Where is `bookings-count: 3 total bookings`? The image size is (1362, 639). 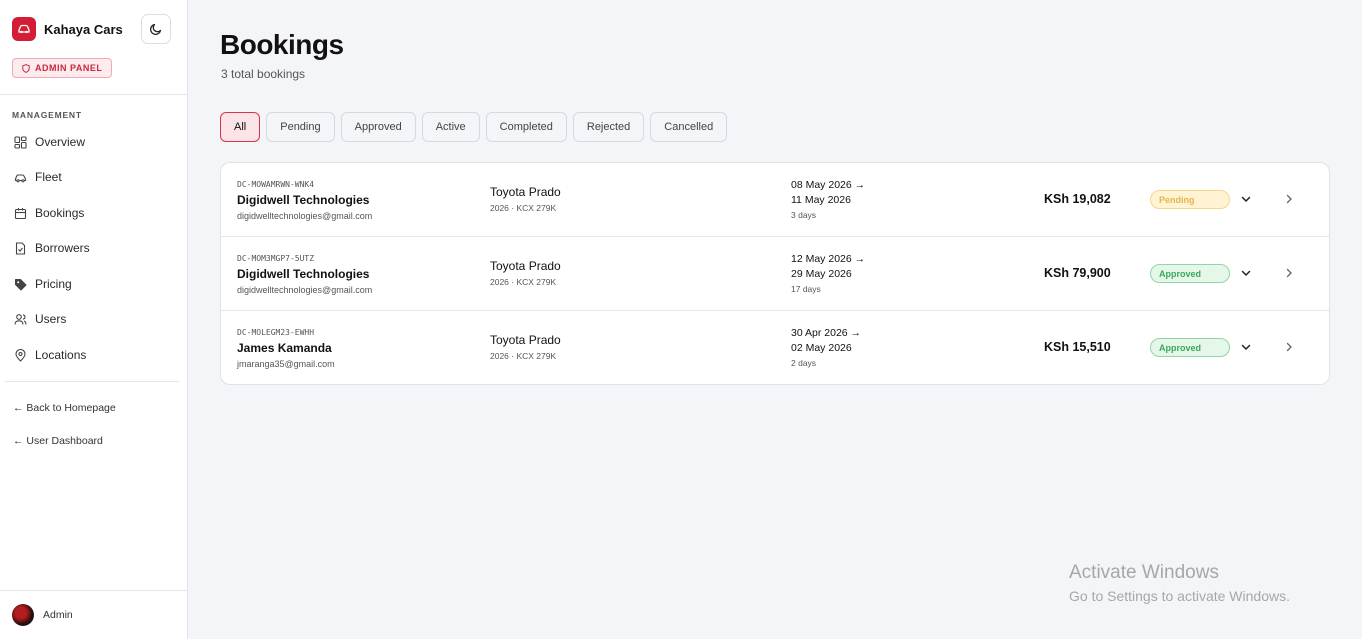 bookings-count: 3 total bookings is located at coordinates (263, 74).